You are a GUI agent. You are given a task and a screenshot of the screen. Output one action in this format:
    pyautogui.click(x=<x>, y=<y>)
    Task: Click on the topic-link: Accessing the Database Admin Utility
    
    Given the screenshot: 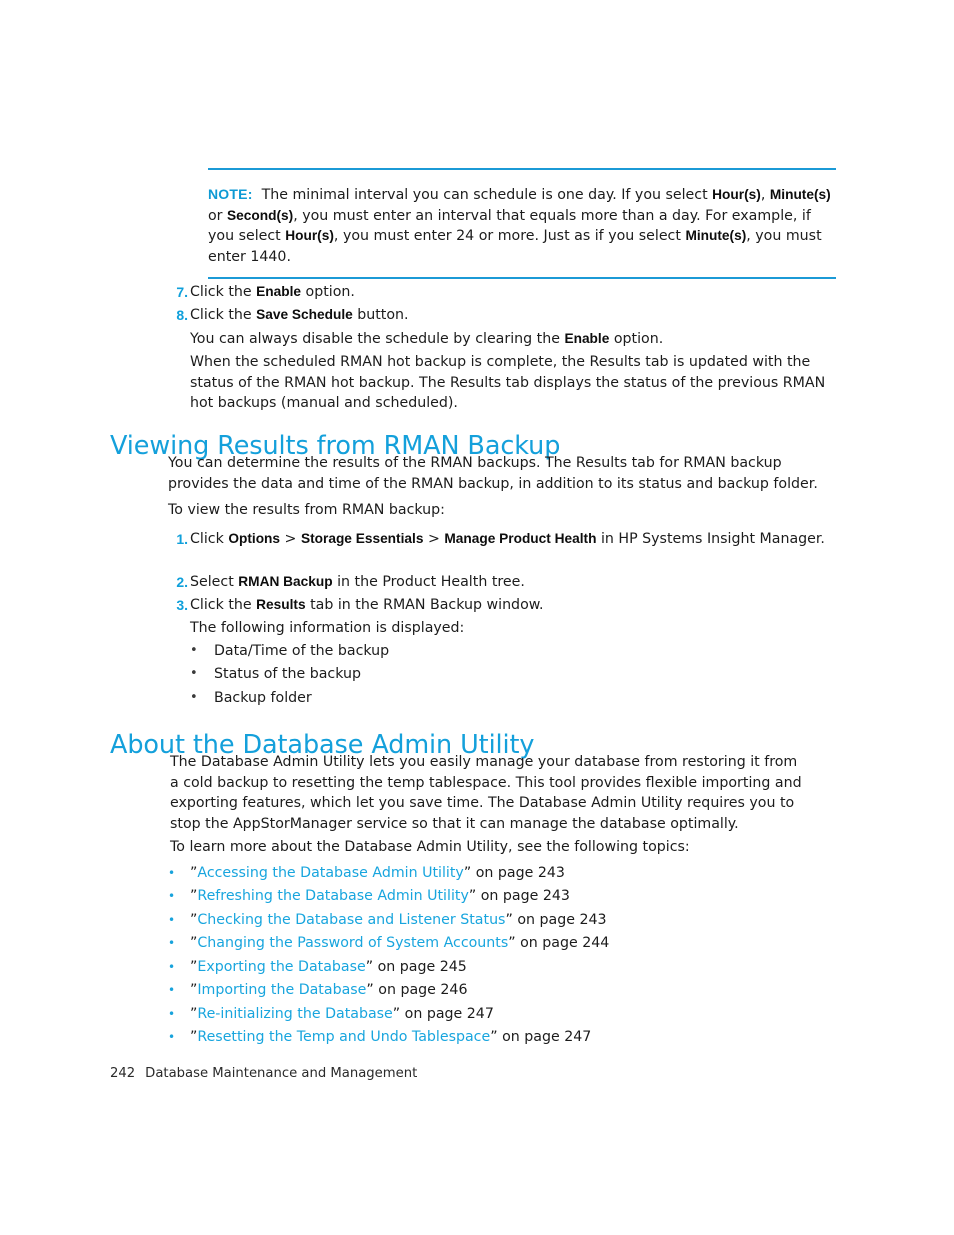 What is the action you would take?
    pyautogui.click(x=330, y=873)
    